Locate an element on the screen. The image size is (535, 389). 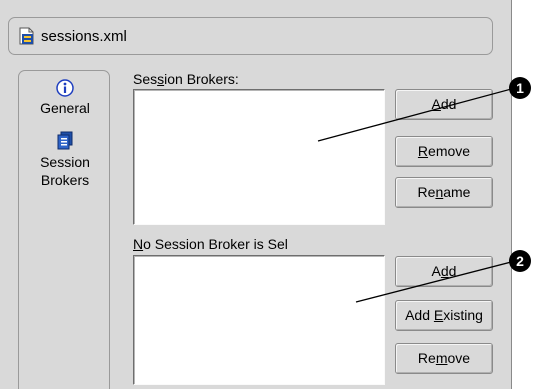
navigation-panel: General Session Brokers is located at coordinates (64, 229).